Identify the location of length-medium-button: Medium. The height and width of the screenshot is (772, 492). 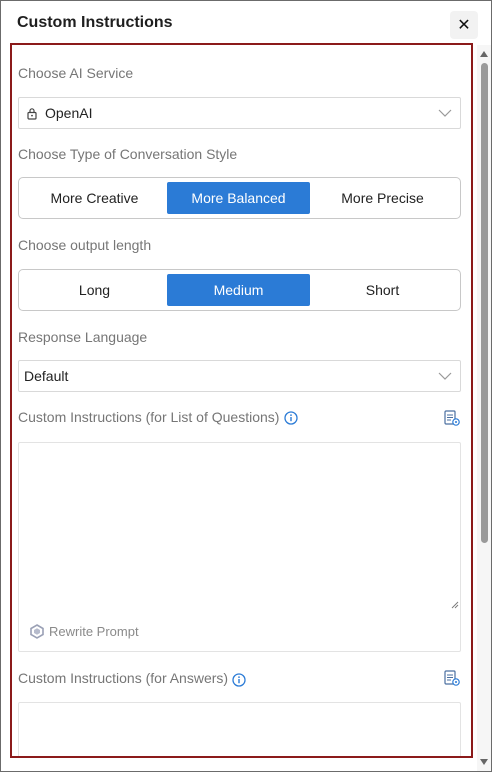
(238, 290).